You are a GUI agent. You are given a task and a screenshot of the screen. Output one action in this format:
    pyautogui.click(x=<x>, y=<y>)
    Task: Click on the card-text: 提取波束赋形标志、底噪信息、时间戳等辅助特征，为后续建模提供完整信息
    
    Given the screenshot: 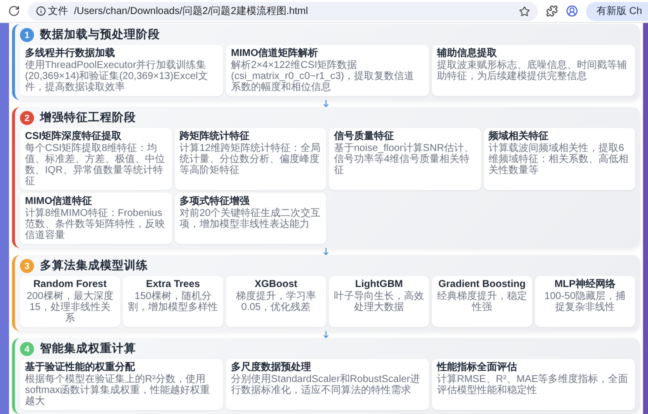 What is the action you would take?
    pyautogui.click(x=532, y=71)
    